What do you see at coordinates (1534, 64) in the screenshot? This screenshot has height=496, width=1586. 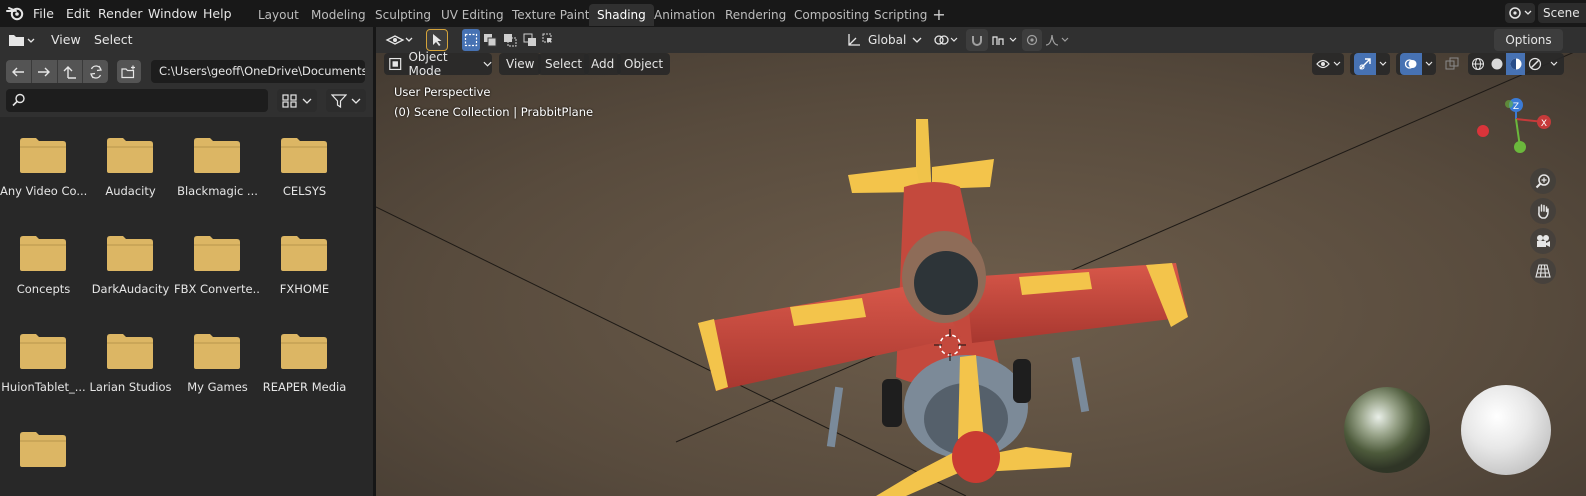 I see `rendered-shading-button` at bounding box center [1534, 64].